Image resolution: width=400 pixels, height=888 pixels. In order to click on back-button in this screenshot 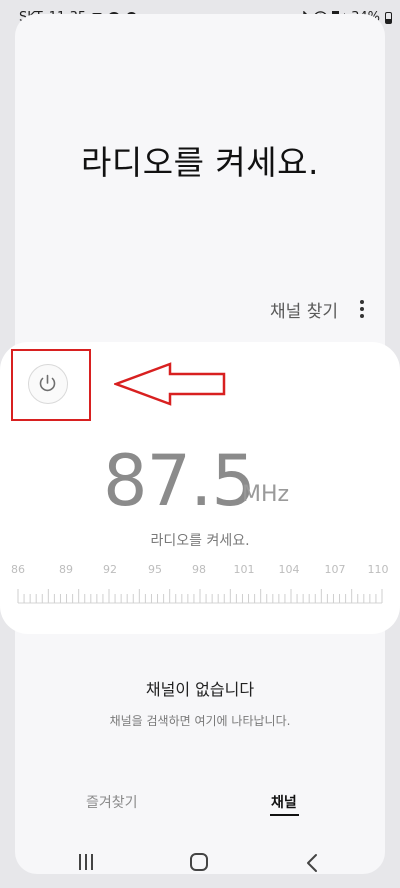, I will do `click(312, 863)`.